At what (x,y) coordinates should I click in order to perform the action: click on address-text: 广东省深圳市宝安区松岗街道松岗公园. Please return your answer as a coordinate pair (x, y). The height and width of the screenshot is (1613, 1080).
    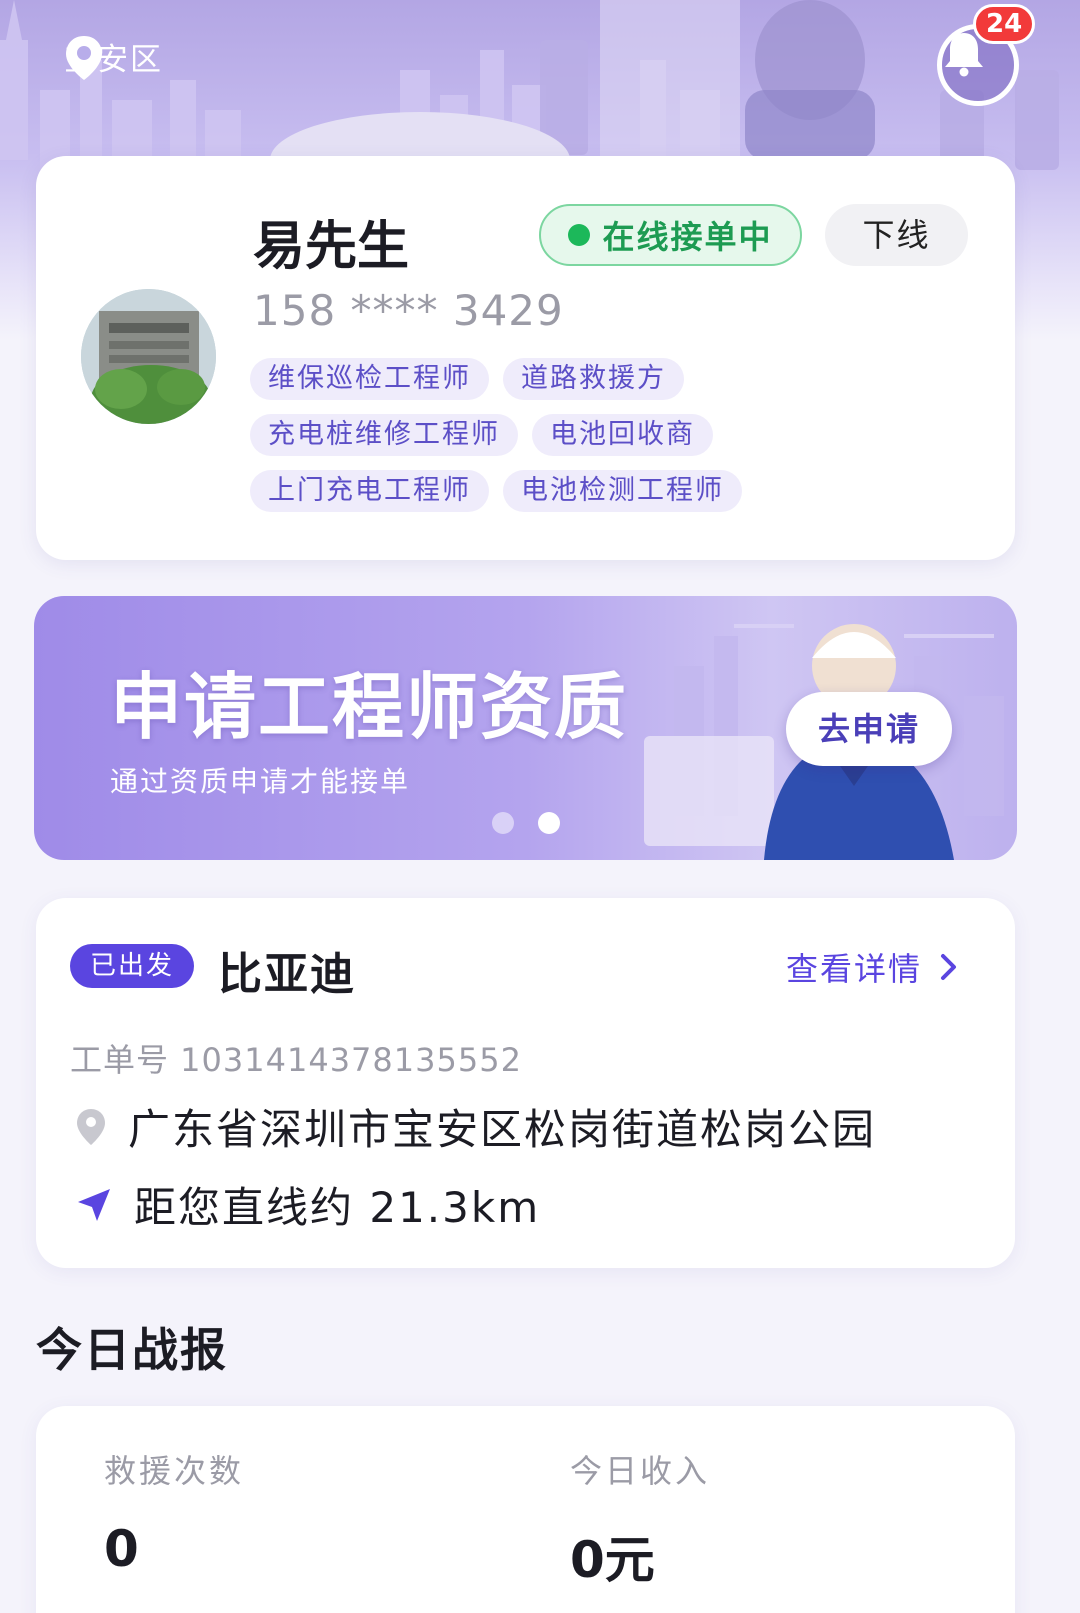
    Looking at the image, I should click on (502, 1129).